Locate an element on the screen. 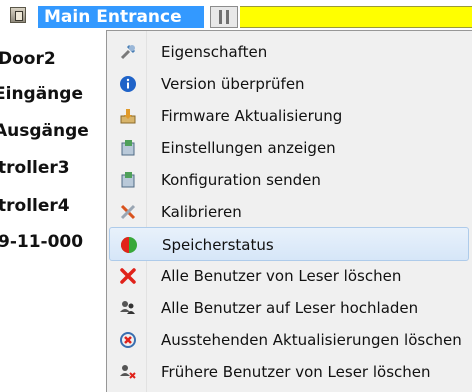 Image resolution: width=472 pixels, height=392 pixels. firmware-icon is located at coordinates (128, 116).